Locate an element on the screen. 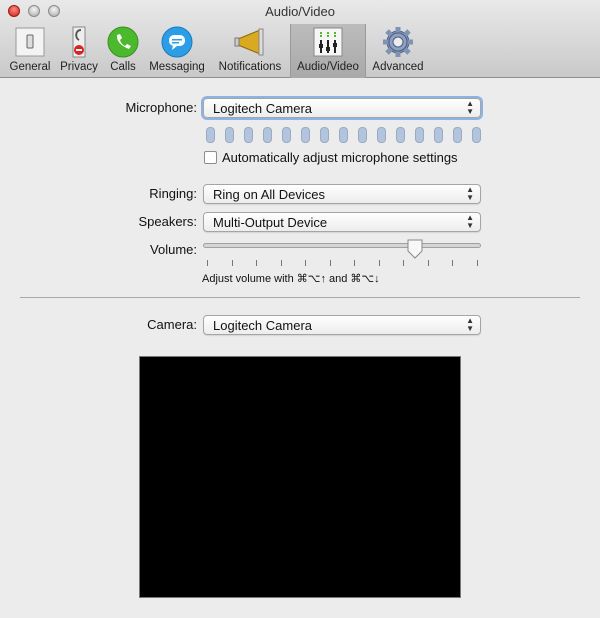  separator is located at coordinates (300, 297).